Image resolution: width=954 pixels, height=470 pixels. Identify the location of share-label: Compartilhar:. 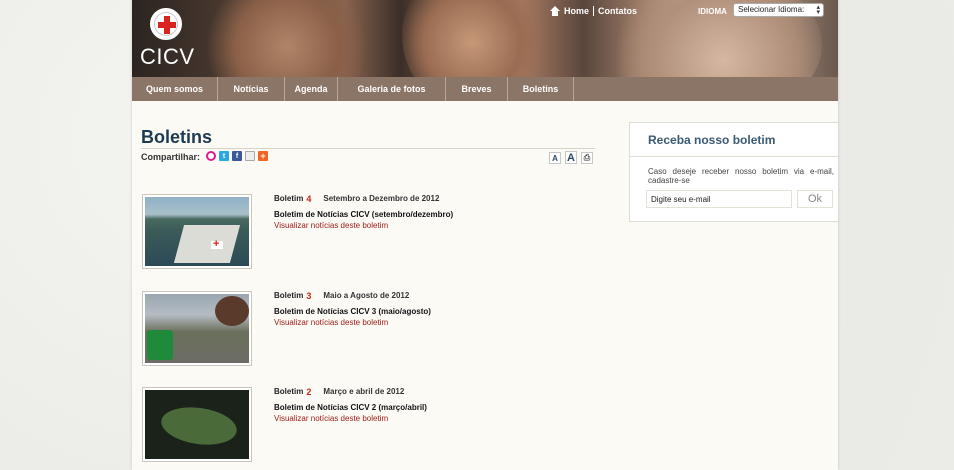
(171, 157).